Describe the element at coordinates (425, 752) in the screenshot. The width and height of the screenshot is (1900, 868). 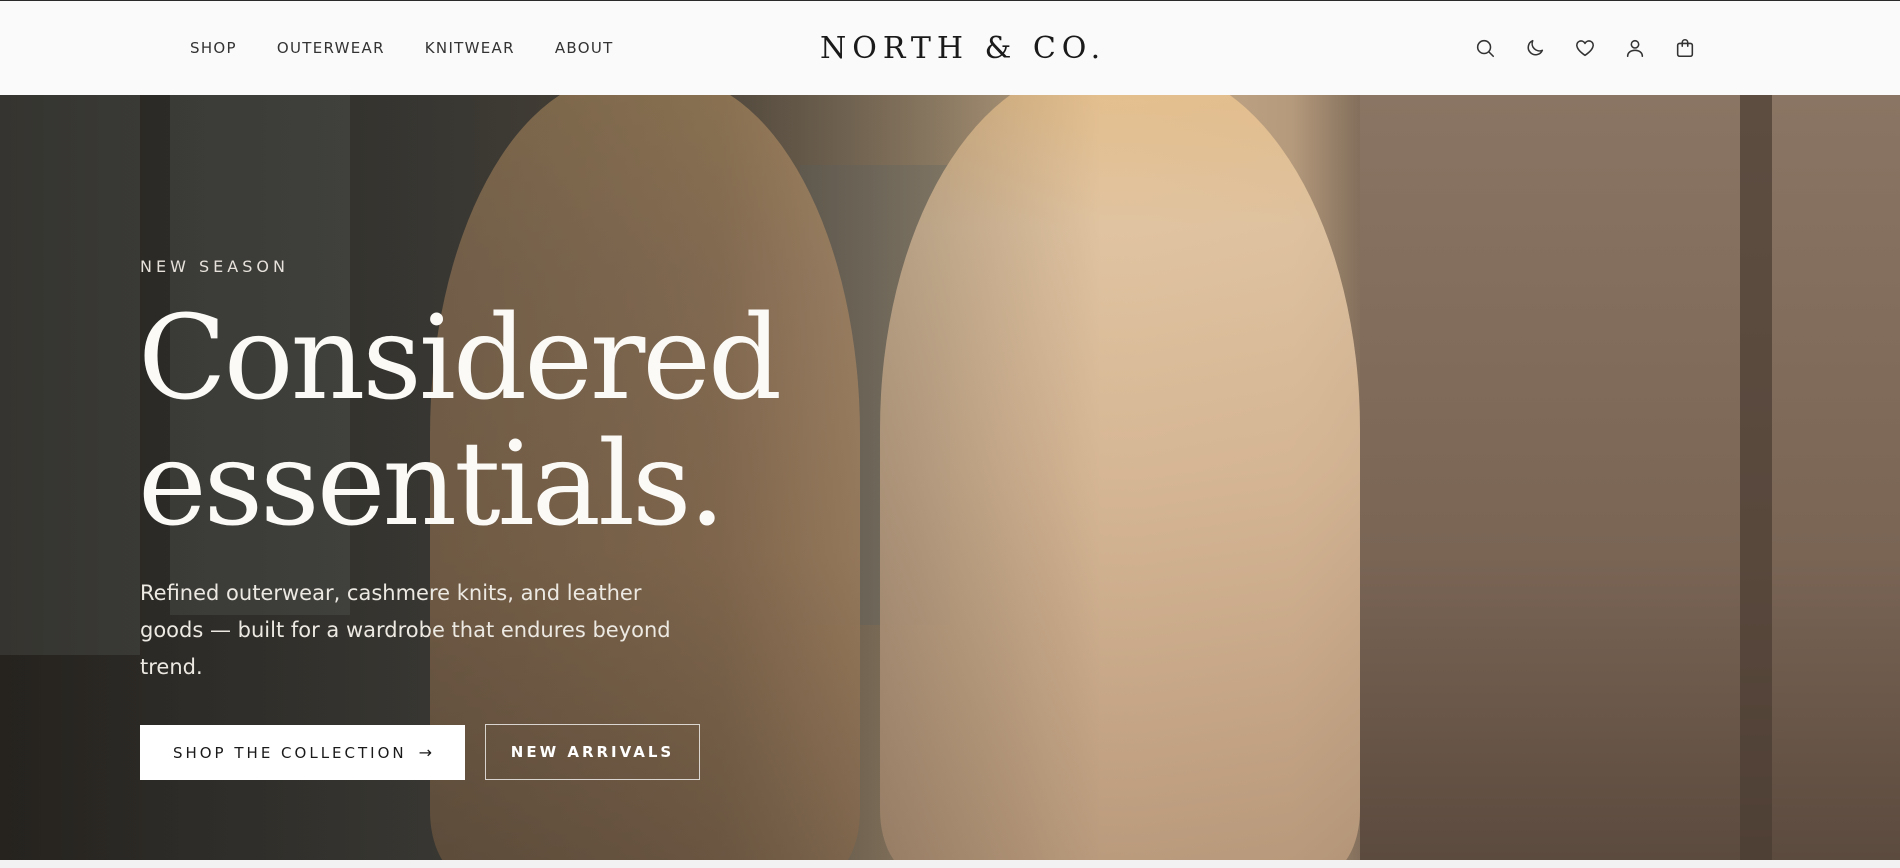
I see `arrow-right-icon: →` at that location.